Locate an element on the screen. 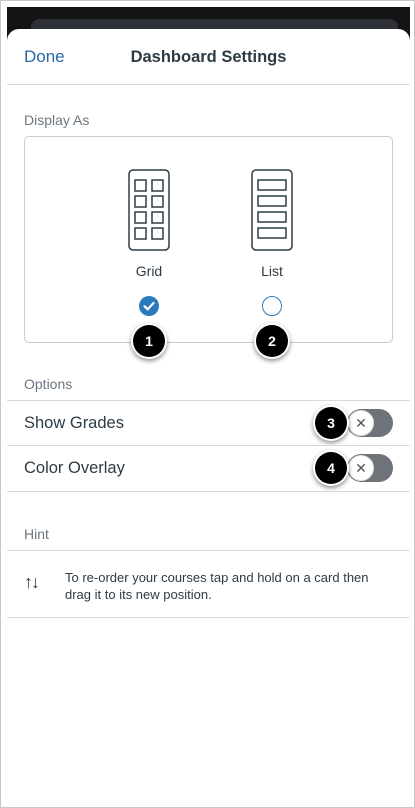  grid-radio is located at coordinates (149, 306).